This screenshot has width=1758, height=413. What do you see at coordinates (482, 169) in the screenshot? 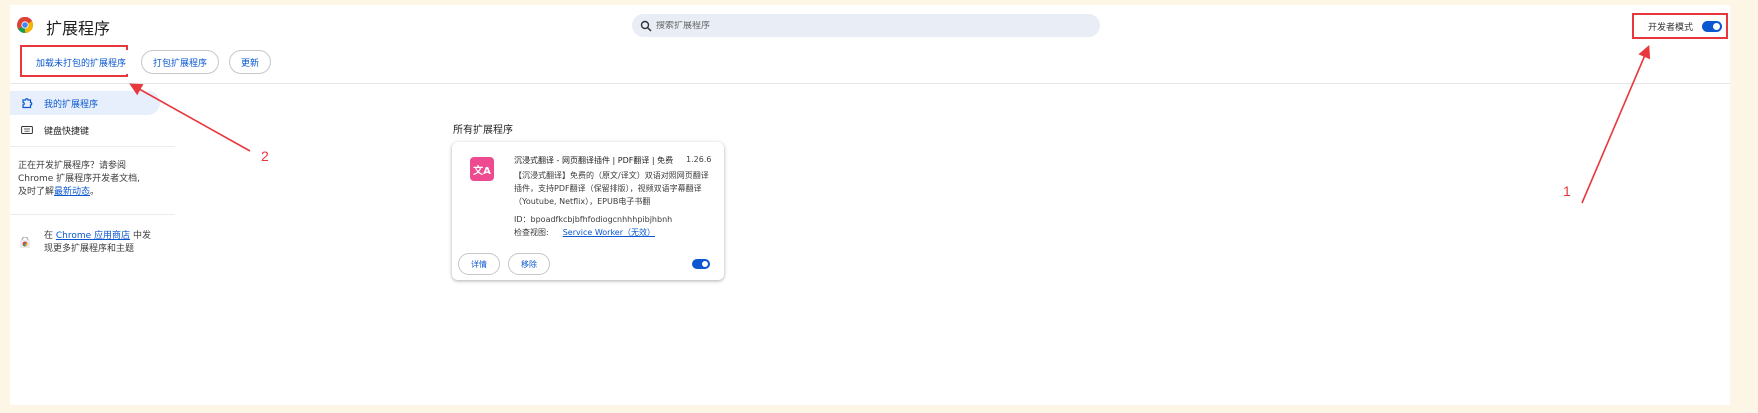
I see `translate-icon: 文A` at bounding box center [482, 169].